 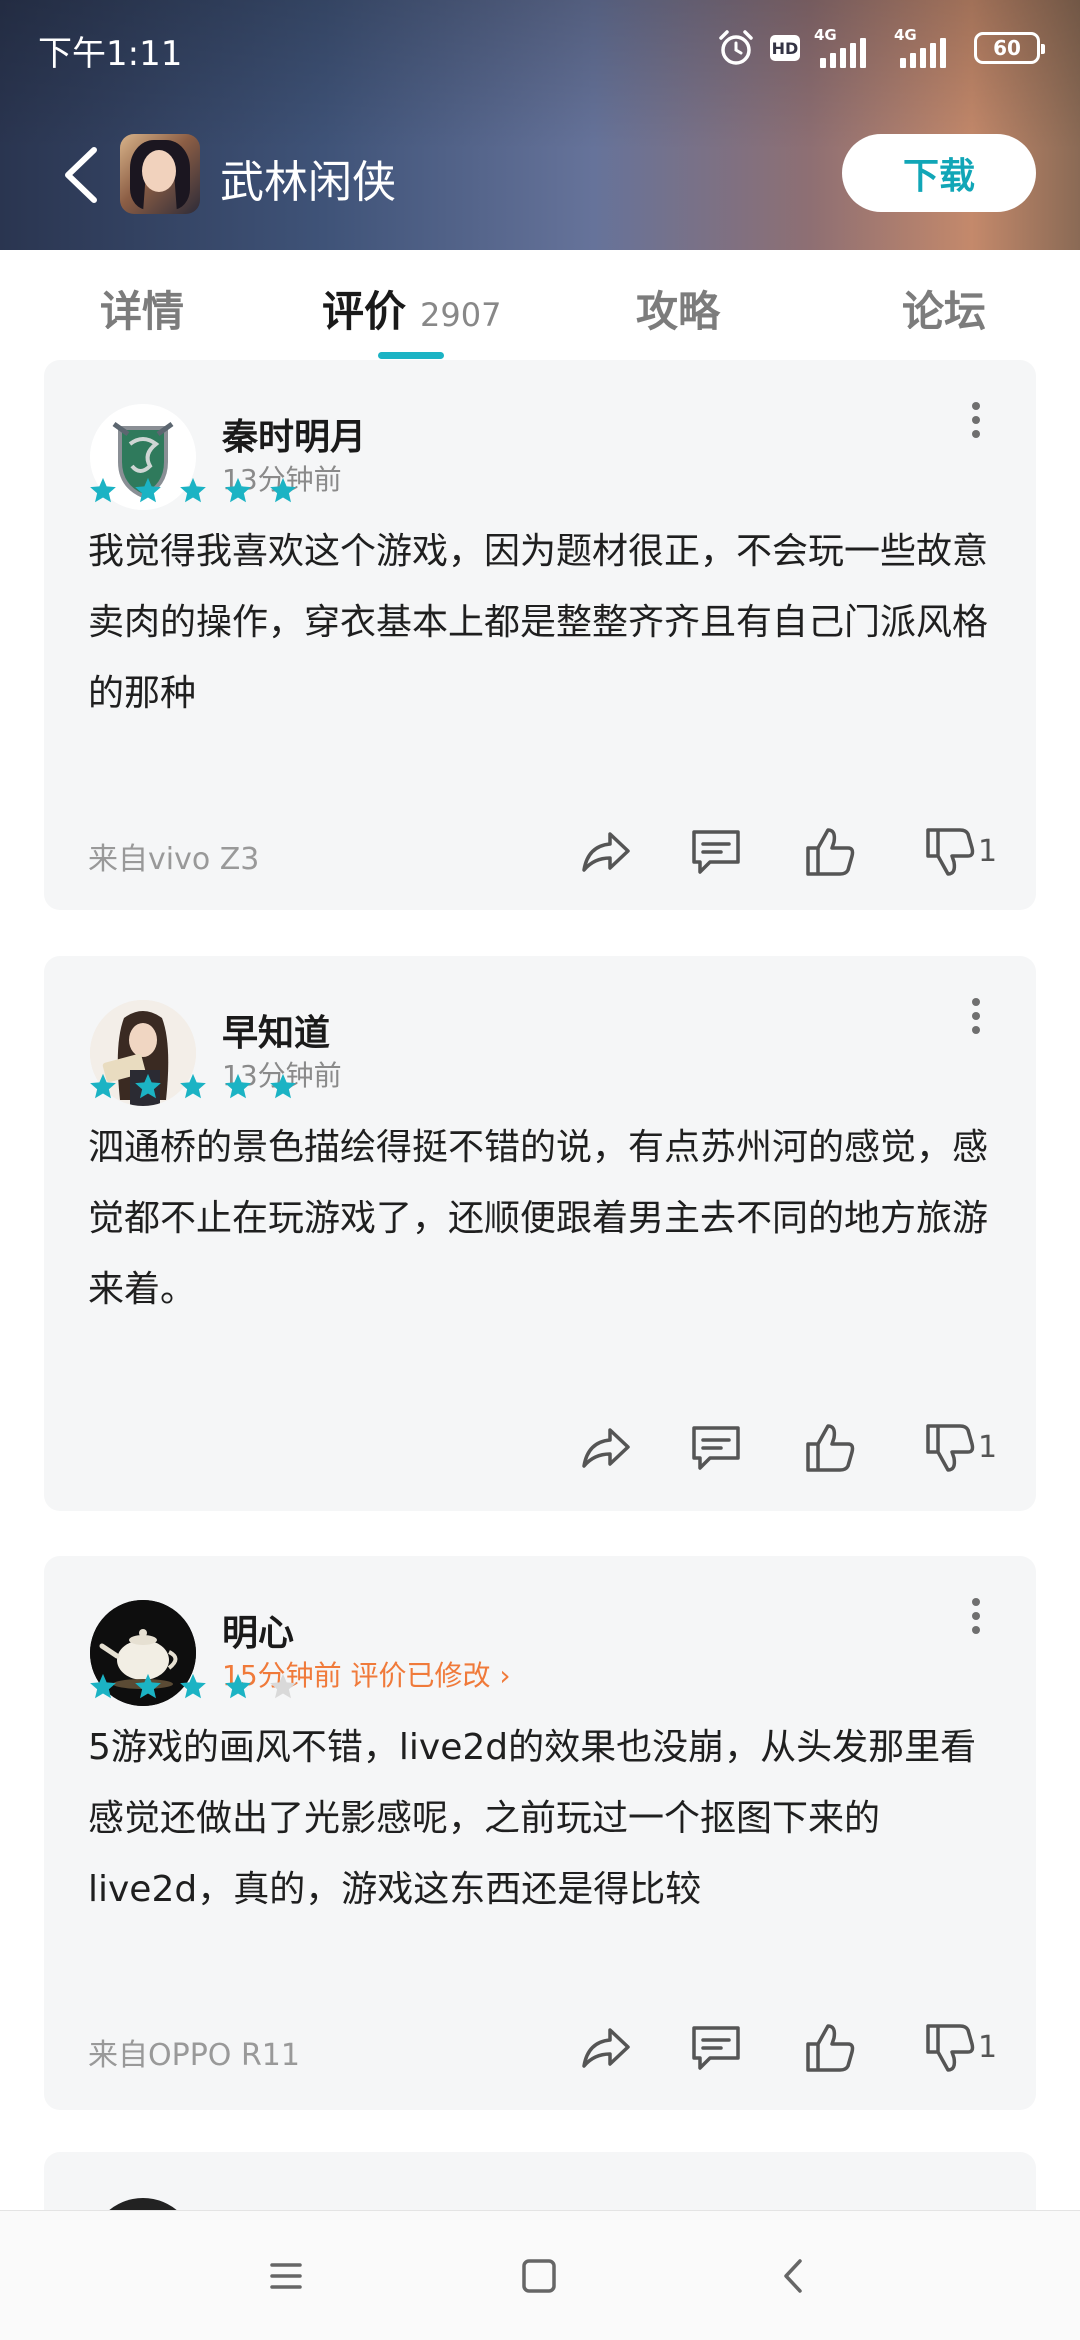 I want to click on back-triangle-icon, so click(x=792, y=2276).